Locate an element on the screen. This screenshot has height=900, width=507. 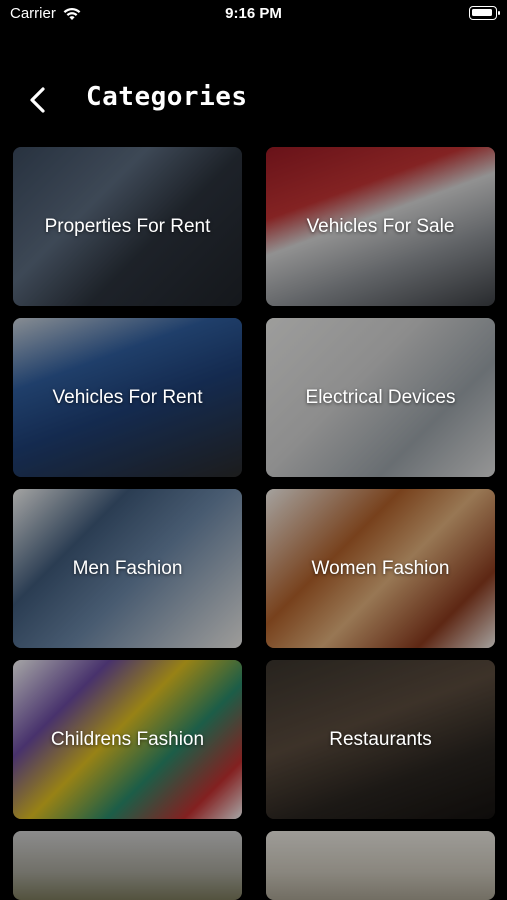
category-card-restaurants: Restaurants is located at coordinates (380, 739).